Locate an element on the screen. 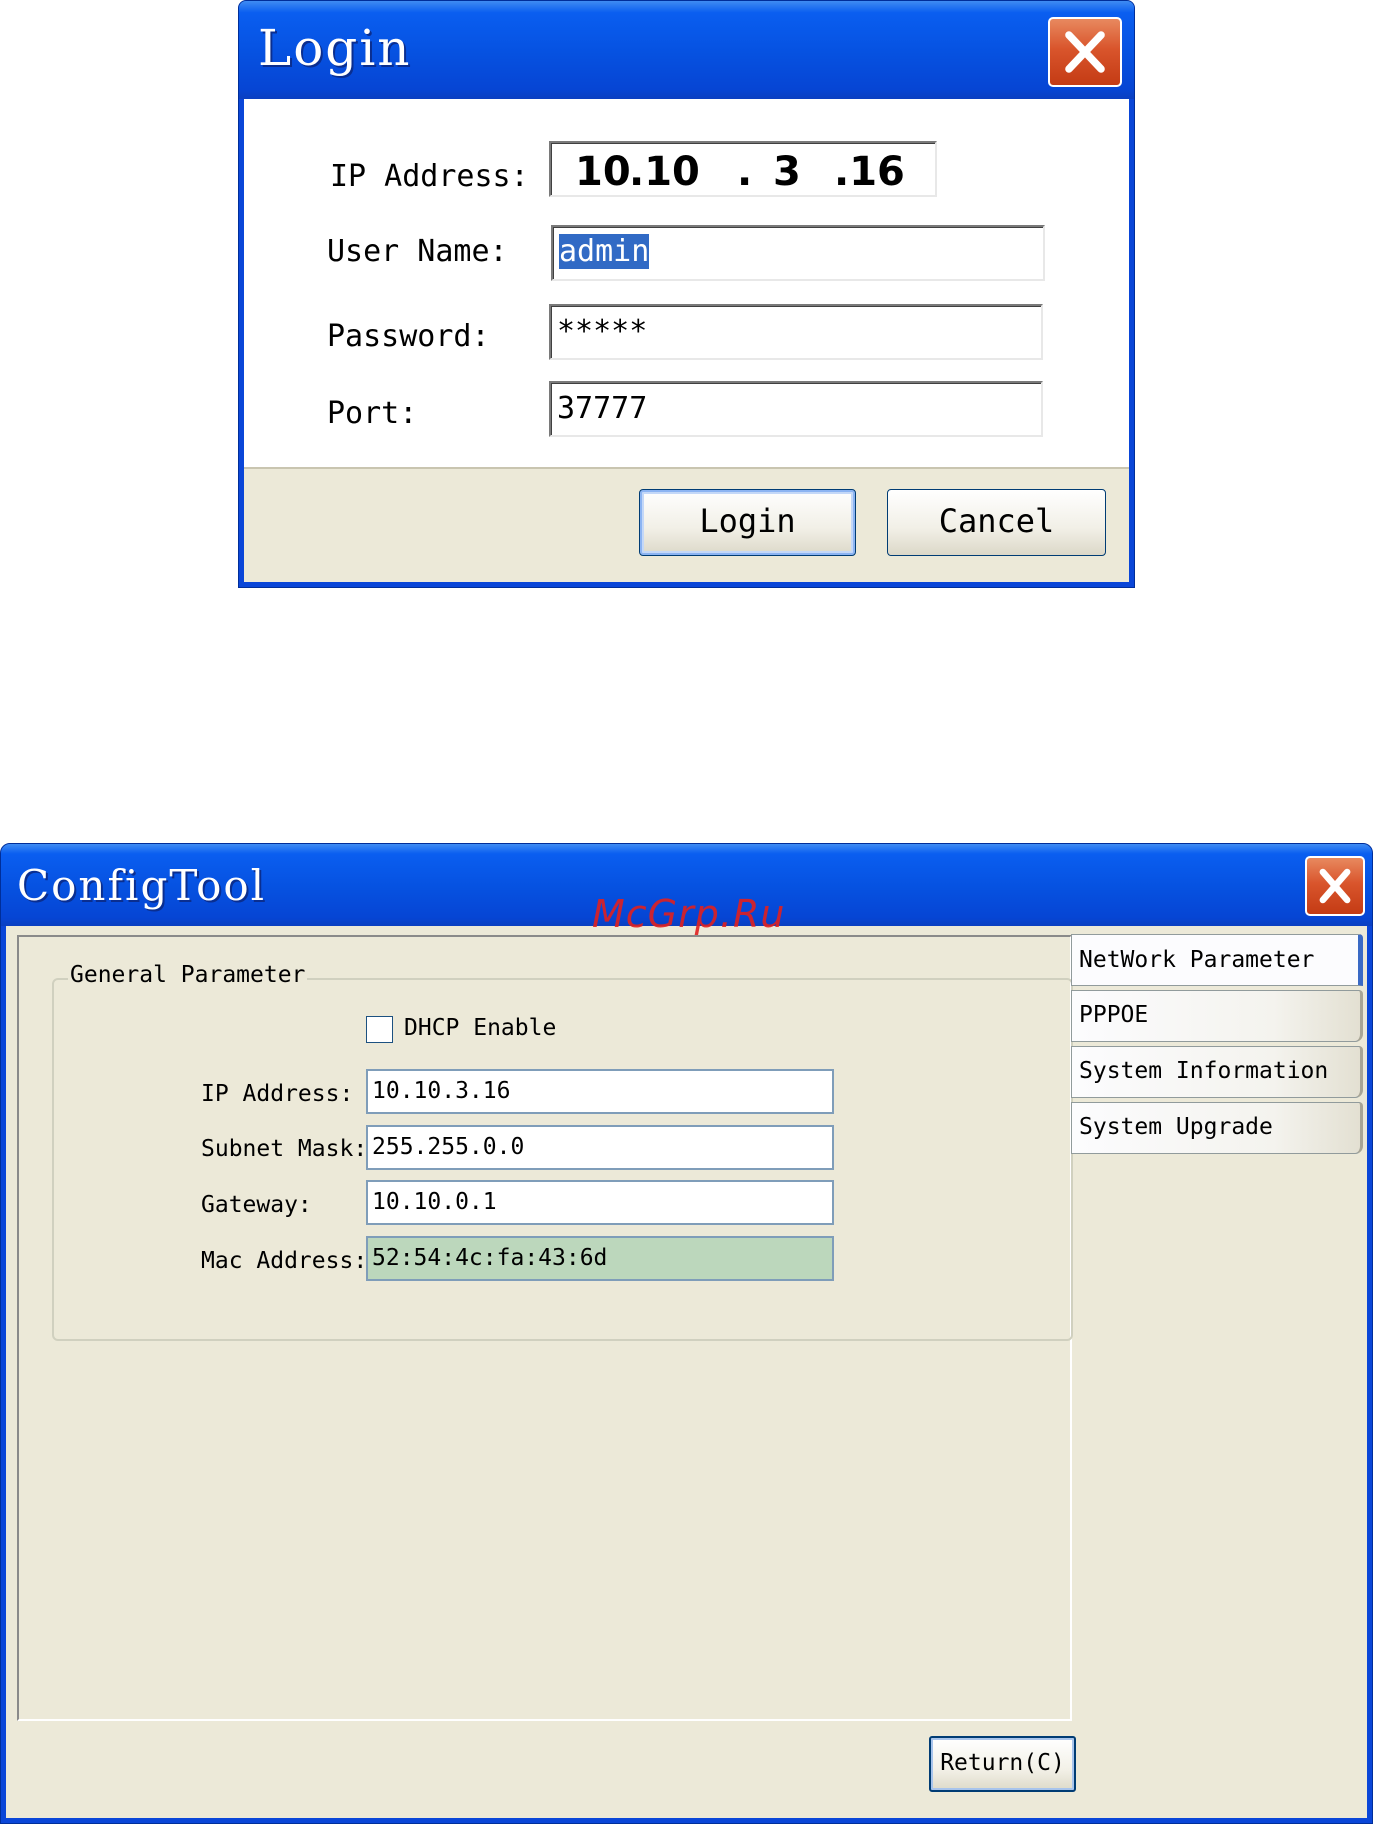  password-value: ***** is located at coordinates (602, 331).